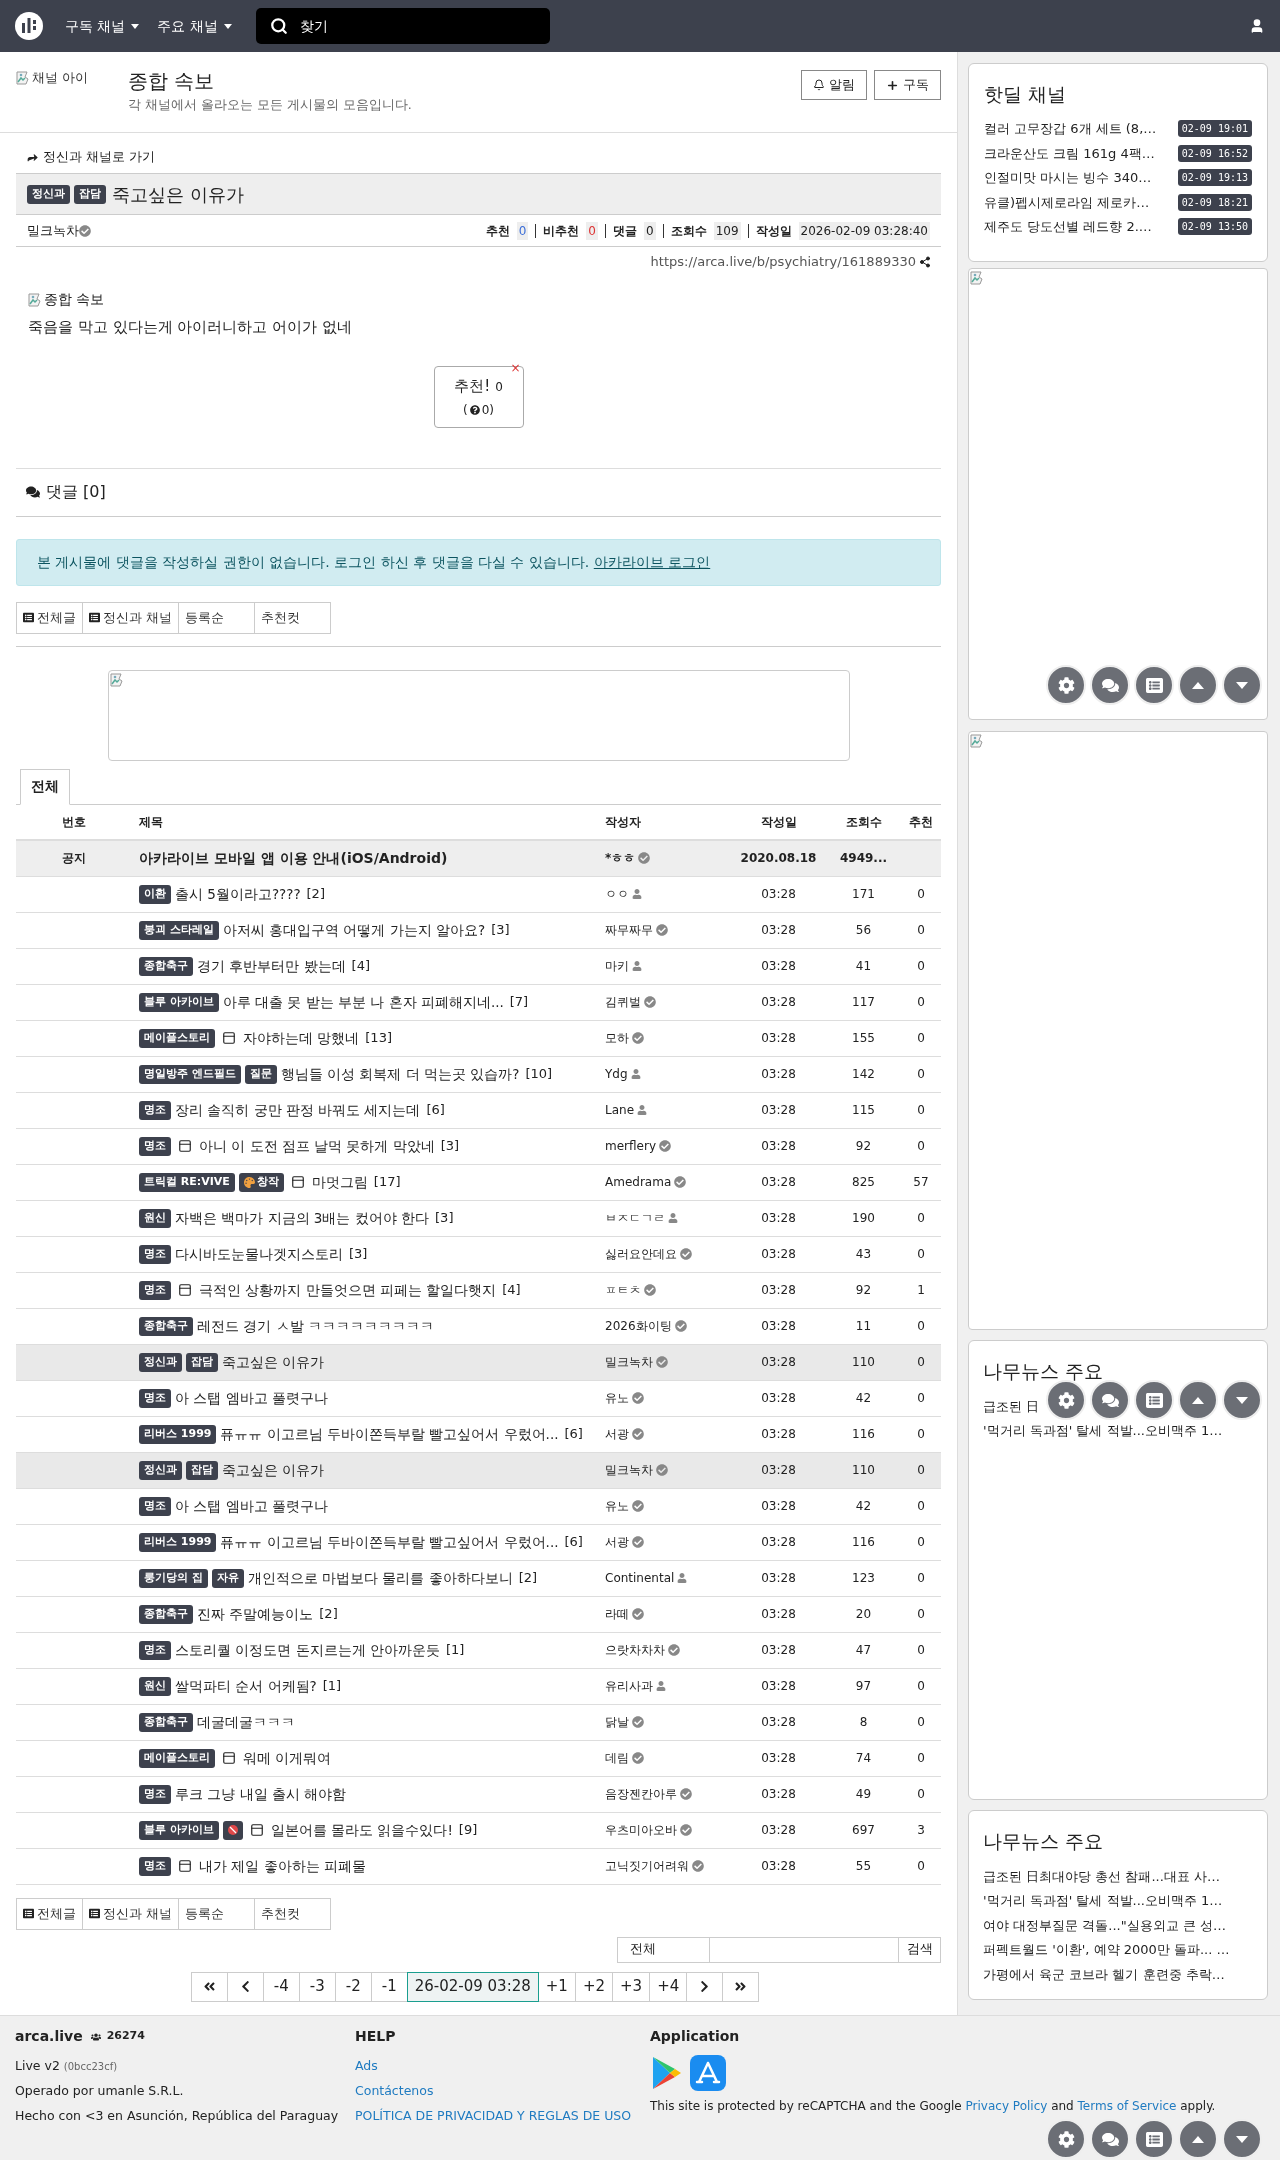 This screenshot has width=1280, height=2160. What do you see at coordinates (389, 1986) in the screenshot?
I see `page-button: -1` at bounding box center [389, 1986].